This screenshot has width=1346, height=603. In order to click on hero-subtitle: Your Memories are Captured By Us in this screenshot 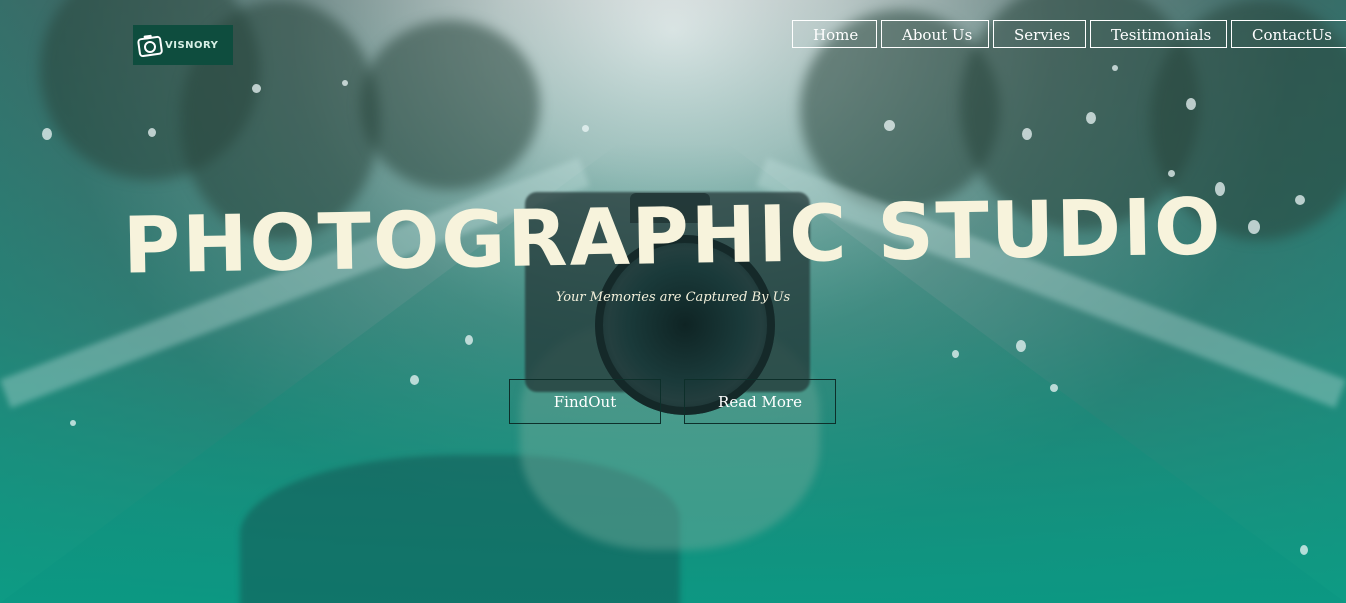, I will do `click(673, 297)`.